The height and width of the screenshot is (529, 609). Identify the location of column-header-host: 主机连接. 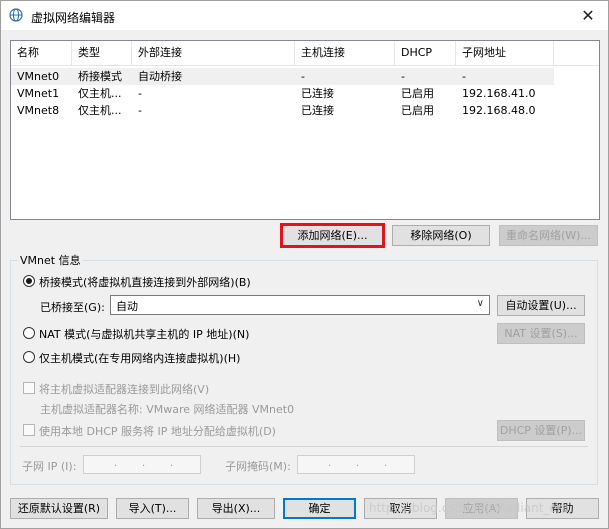
(345, 53).